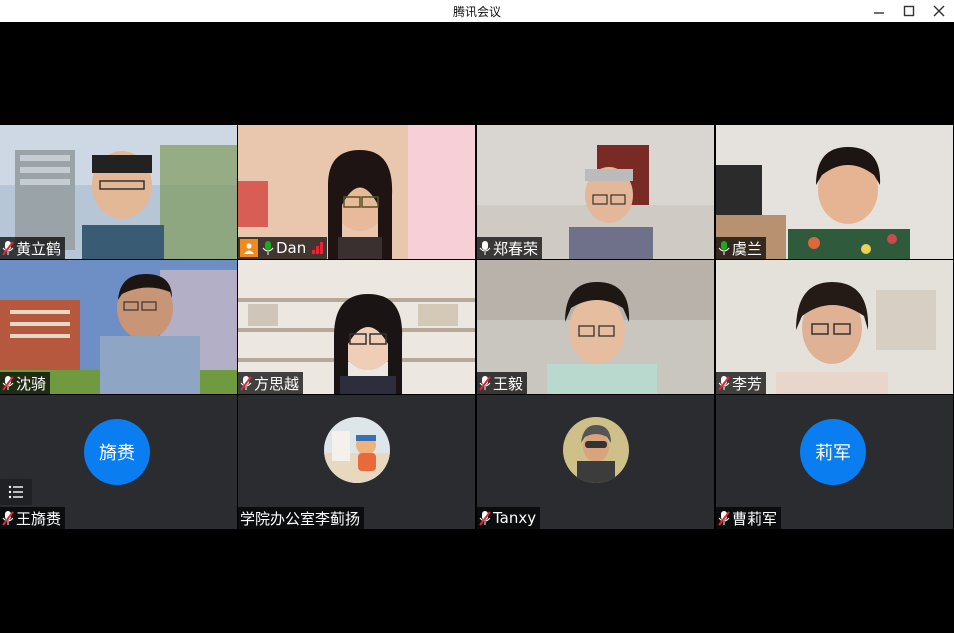  What do you see at coordinates (515, 518) in the screenshot?
I see `participant-name: Tanxy` at bounding box center [515, 518].